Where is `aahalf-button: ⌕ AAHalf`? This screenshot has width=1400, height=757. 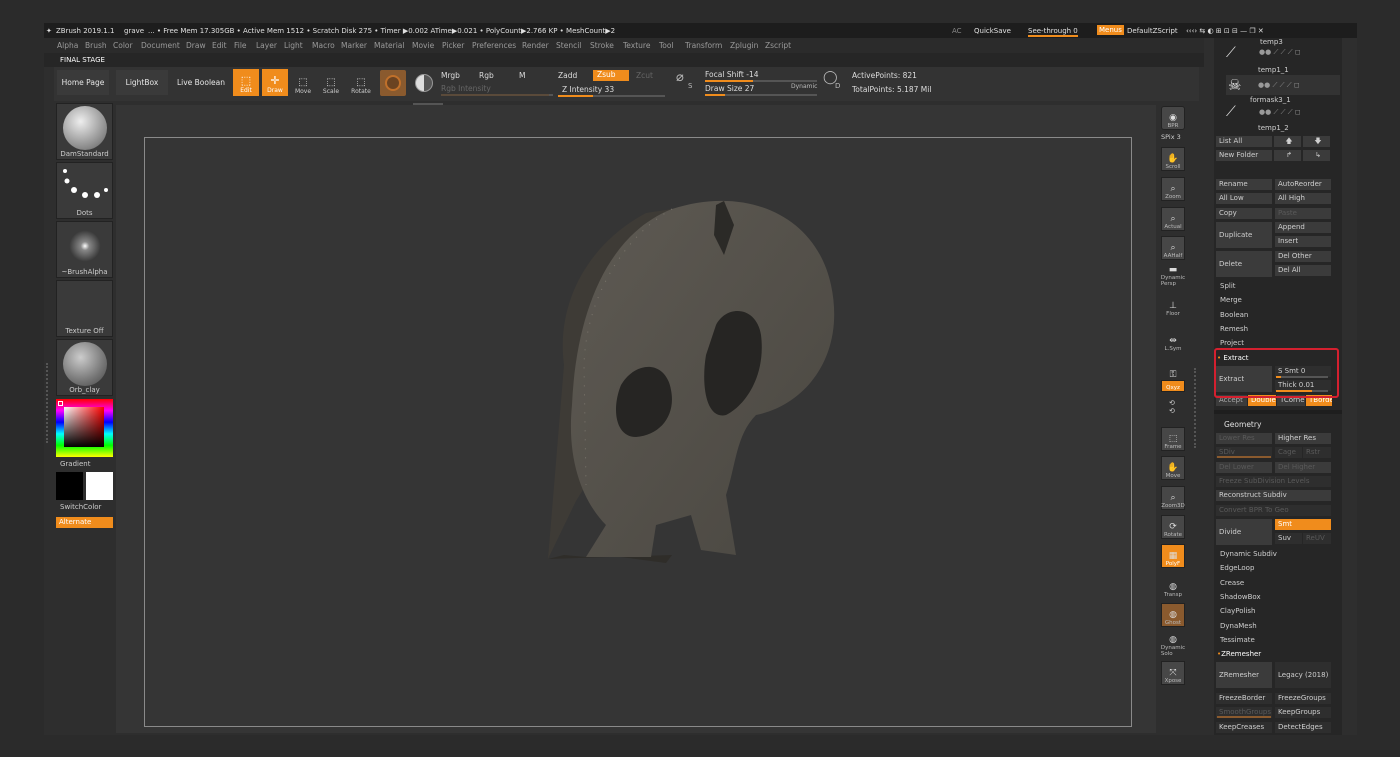 aahalf-button: ⌕ AAHalf is located at coordinates (1173, 248).